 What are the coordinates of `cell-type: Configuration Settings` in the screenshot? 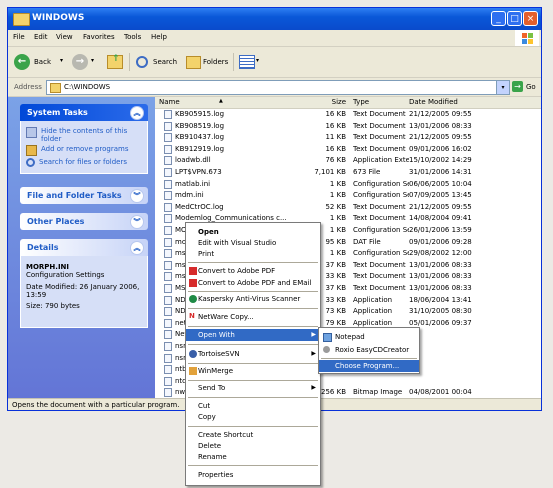 It's located at (381, 195).